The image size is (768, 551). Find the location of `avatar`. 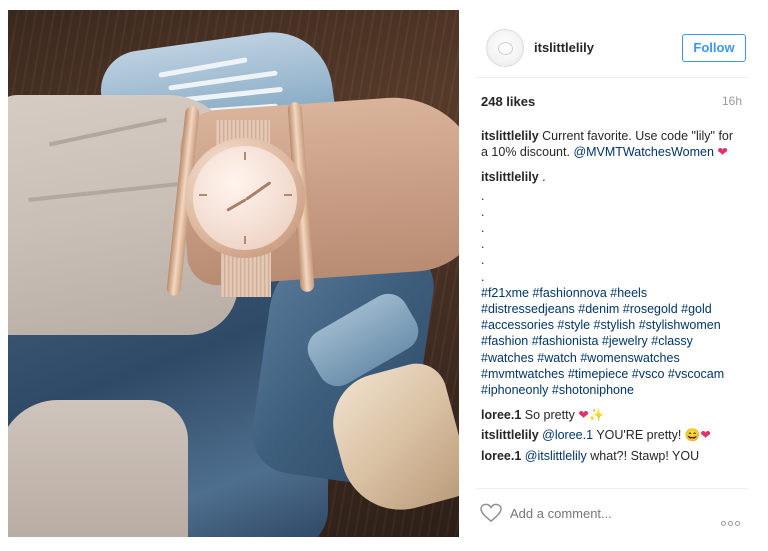

avatar is located at coordinates (505, 48).